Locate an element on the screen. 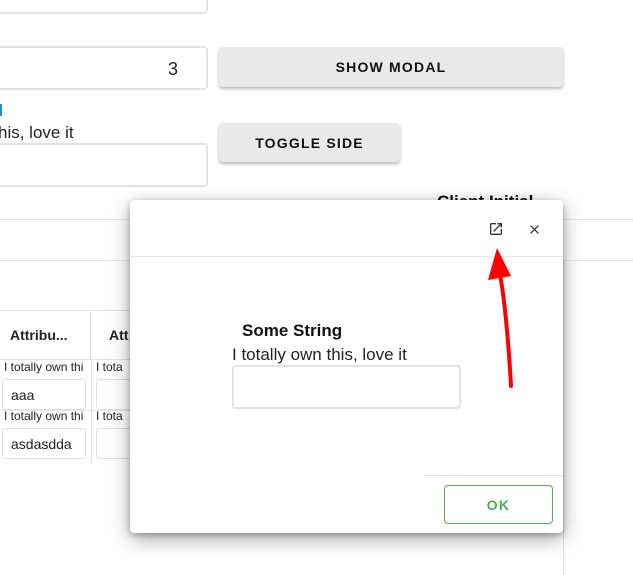  annotation-arrow-head is located at coordinates (499, 264).